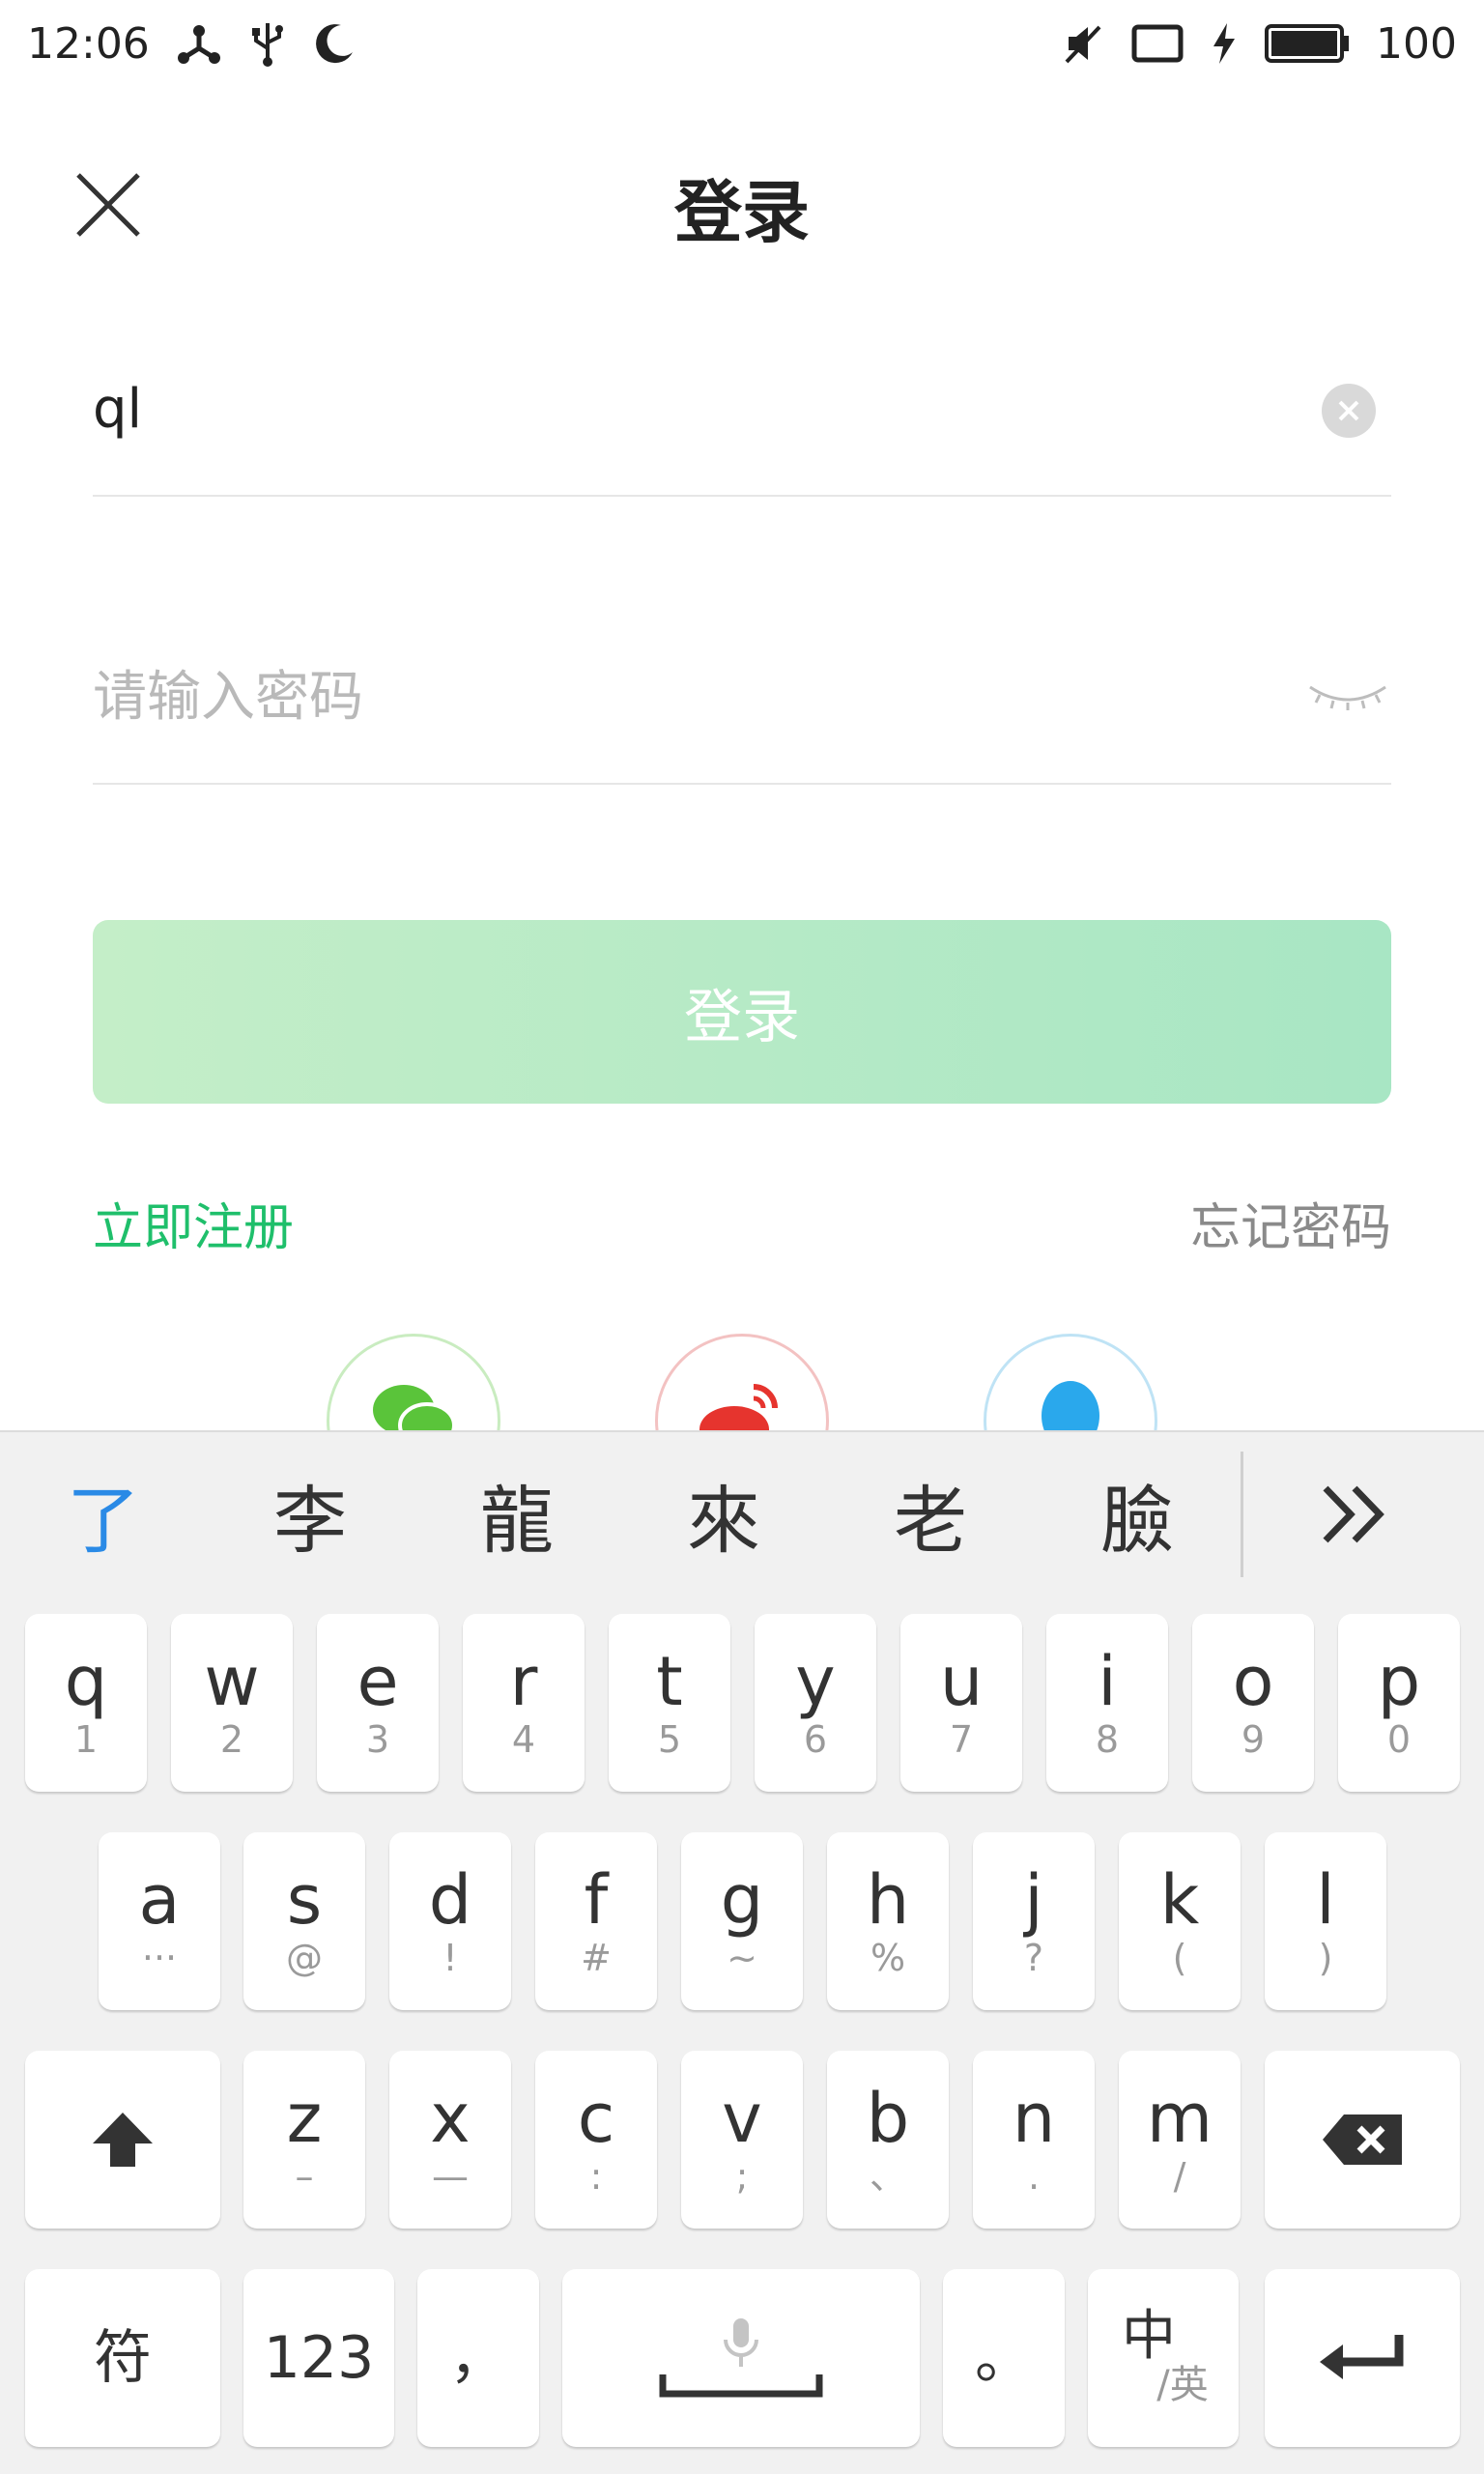 This screenshot has width=1484, height=2474. I want to click on register-link: 立即注册, so click(193, 1223).